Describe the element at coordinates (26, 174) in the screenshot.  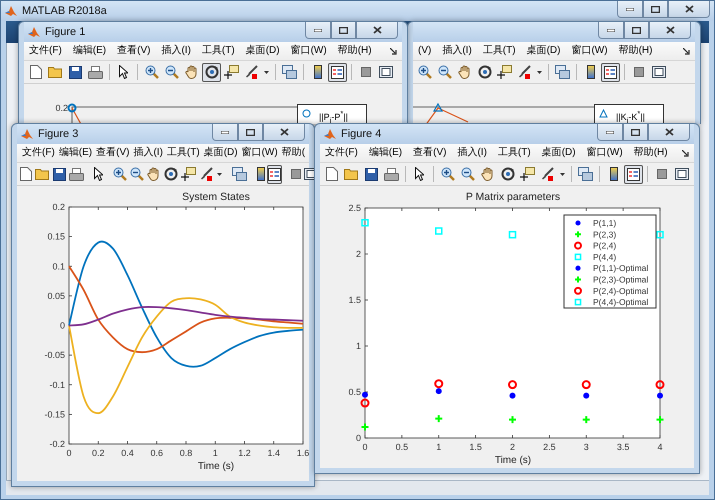
I see `new-file-button` at that location.